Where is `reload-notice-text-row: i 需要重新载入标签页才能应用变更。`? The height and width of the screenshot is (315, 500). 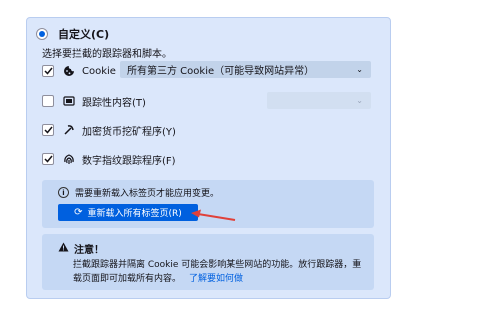 reload-notice-text-row: i 需要重新载入标签页才能应用变更。 is located at coordinates (138, 192).